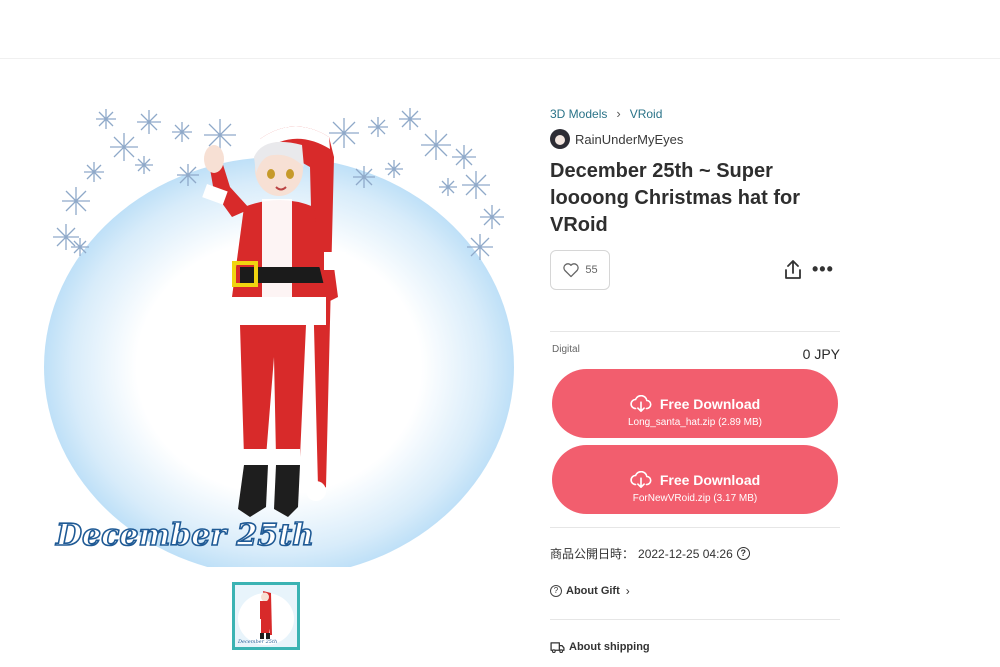 The height and width of the screenshot is (667, 1000). What do you see at coordinates (560, 139) in the screenshot?
I see `shop-avatar` at bounding box center [560, 139].